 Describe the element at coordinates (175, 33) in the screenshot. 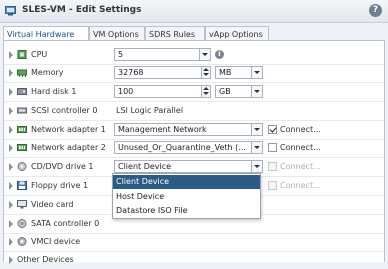

I see `tab-sdrs-rules: SDRS Rules` at that location.